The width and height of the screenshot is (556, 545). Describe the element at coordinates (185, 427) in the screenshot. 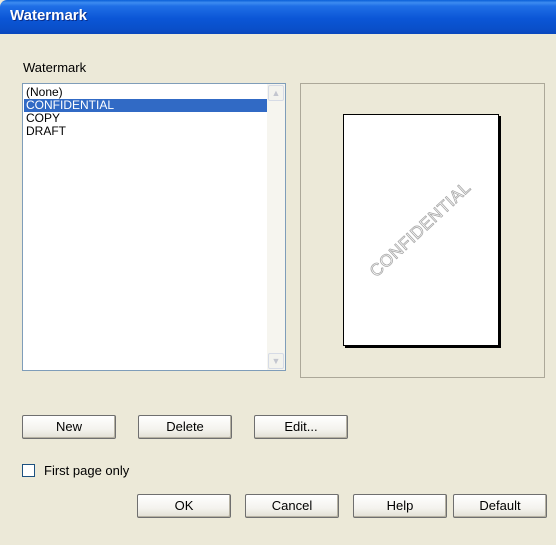

I see `delete-button: Delete` at that location.